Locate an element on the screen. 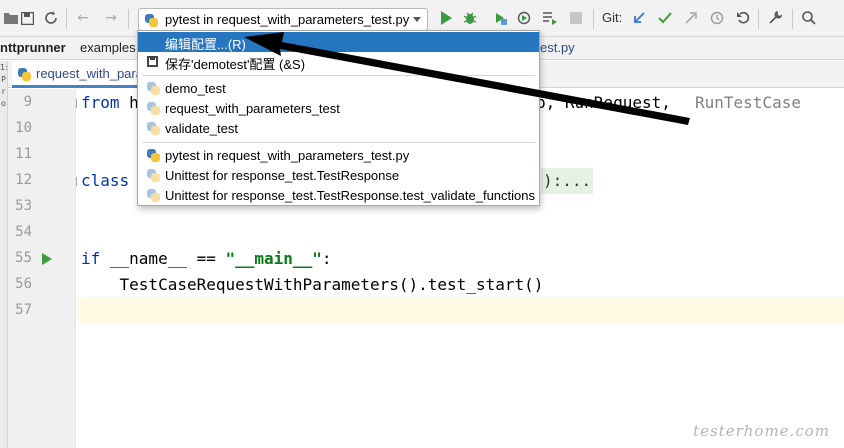 Image resolution: width=844 pixels, height=448 pixels. run-icon is located at coordinates (446, 18).